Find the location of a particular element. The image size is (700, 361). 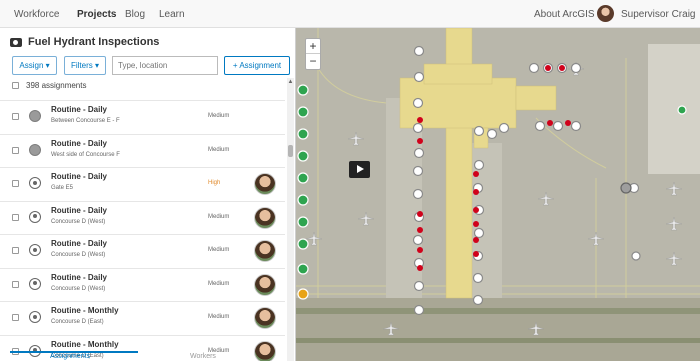

grass-strip is located at coordinates (498, 311).